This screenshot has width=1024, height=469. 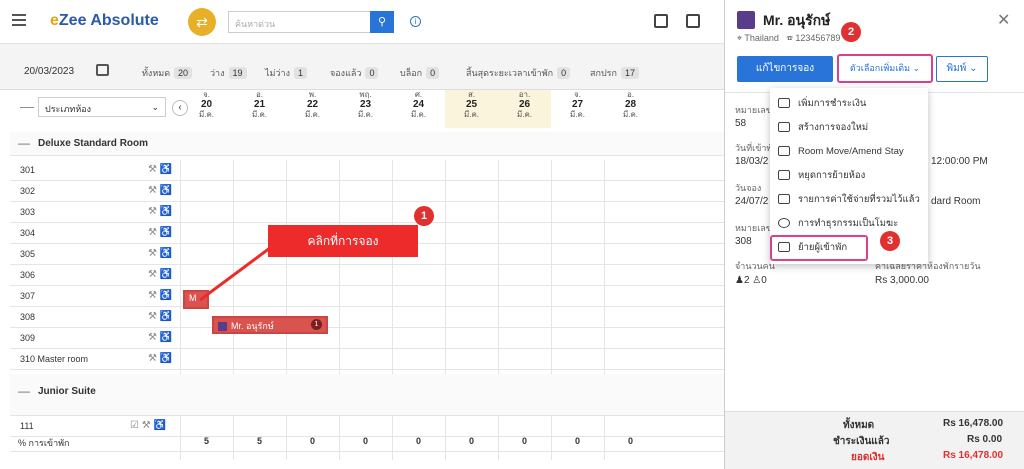 What do you see at coordinates (902, 280) in the screenshot?
I see `rate-value: Rs 3,000.00` at bounding box center [902, 280].